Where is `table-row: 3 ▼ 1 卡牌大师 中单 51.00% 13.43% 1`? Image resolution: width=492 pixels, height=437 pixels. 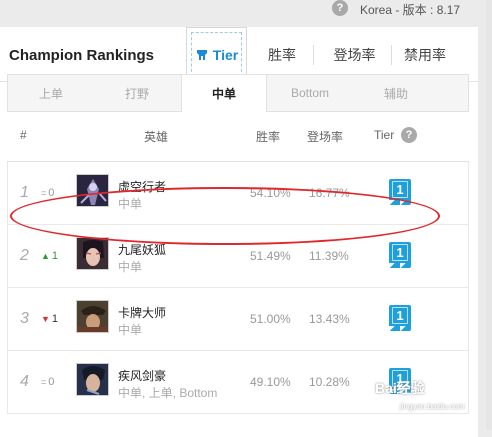 table-row: 3 ▼ 1 卡牌大师 中单 51.00% 13.43% 1 is located at coordinates (238, 319).